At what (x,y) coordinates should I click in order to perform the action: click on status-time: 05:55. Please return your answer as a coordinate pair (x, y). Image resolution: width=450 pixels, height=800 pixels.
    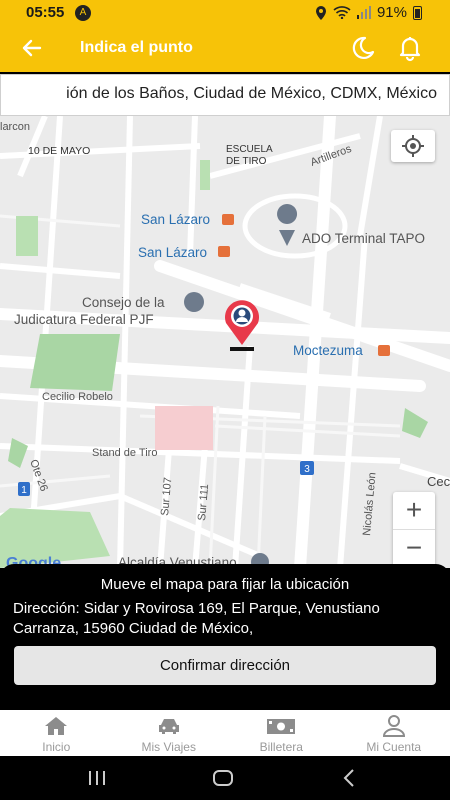
    Looking at the image, I should click on (45, 12).